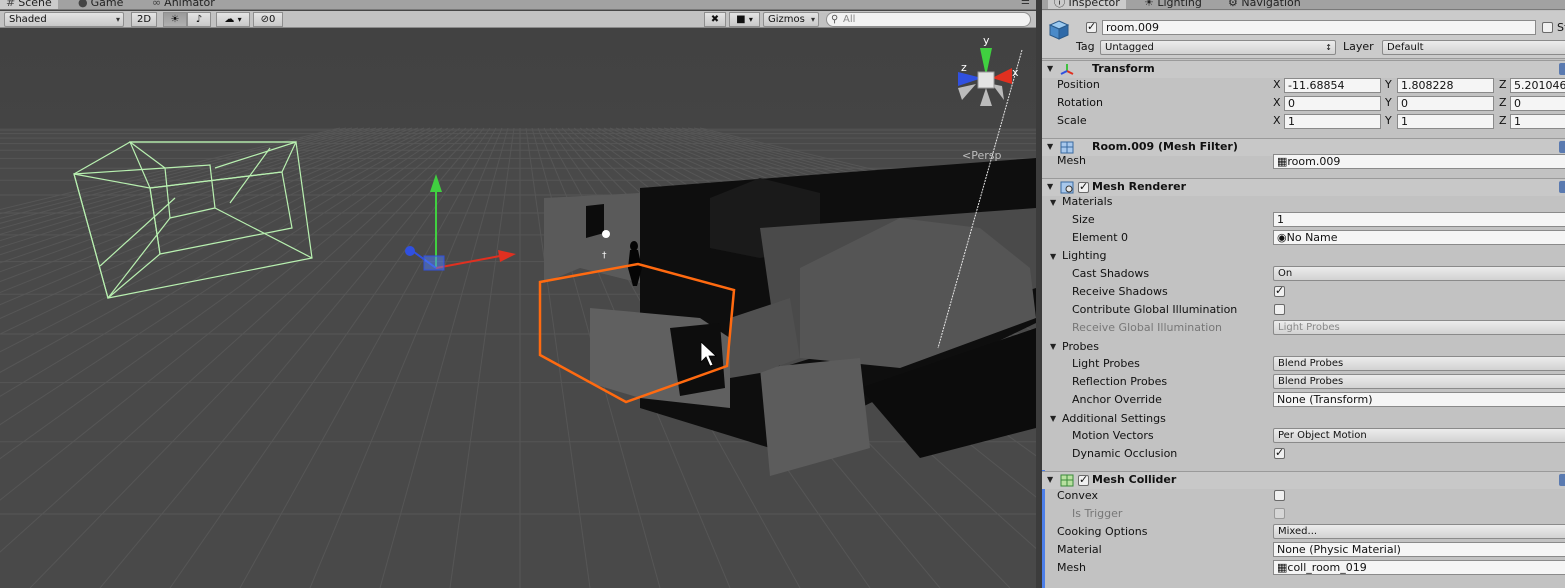  What do you see at coordinates (1100, 237) in the screenshot?
I see `element0-label: Element 0` at bounding box center [1100, 237].